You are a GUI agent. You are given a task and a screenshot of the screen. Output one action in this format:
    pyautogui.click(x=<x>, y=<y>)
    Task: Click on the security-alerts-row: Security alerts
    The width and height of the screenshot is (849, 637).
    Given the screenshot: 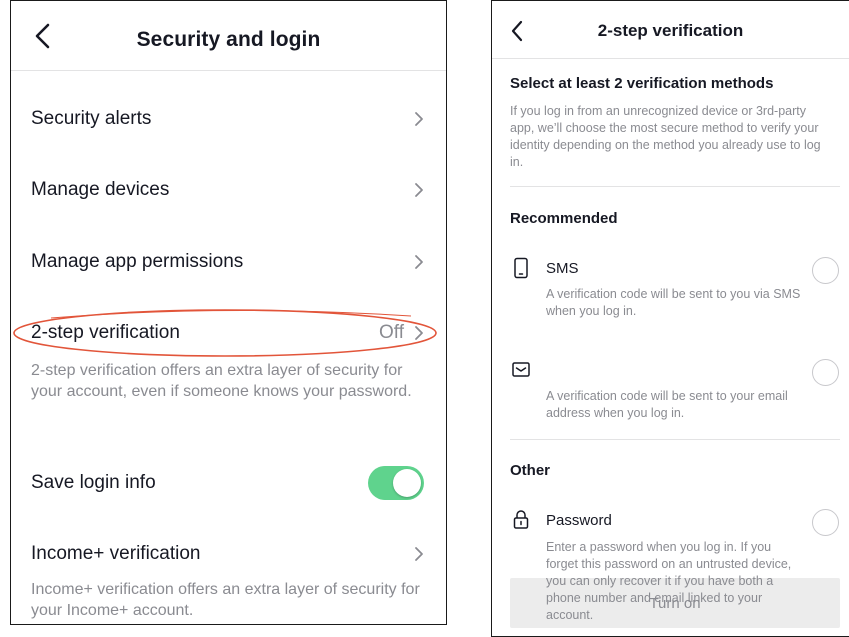 What is the action you would take?
    pyautogui.click(x=227, y=119)
    